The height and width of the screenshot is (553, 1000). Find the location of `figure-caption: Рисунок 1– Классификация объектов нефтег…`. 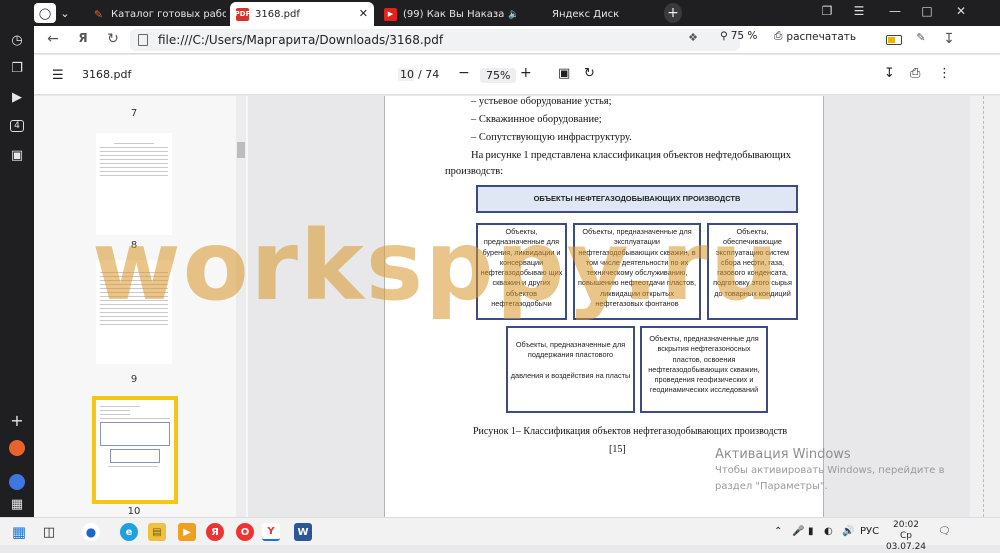

figure-caption: Рисунок 1– Классификация объектов нефтег… is located at coordinates (630, 431).